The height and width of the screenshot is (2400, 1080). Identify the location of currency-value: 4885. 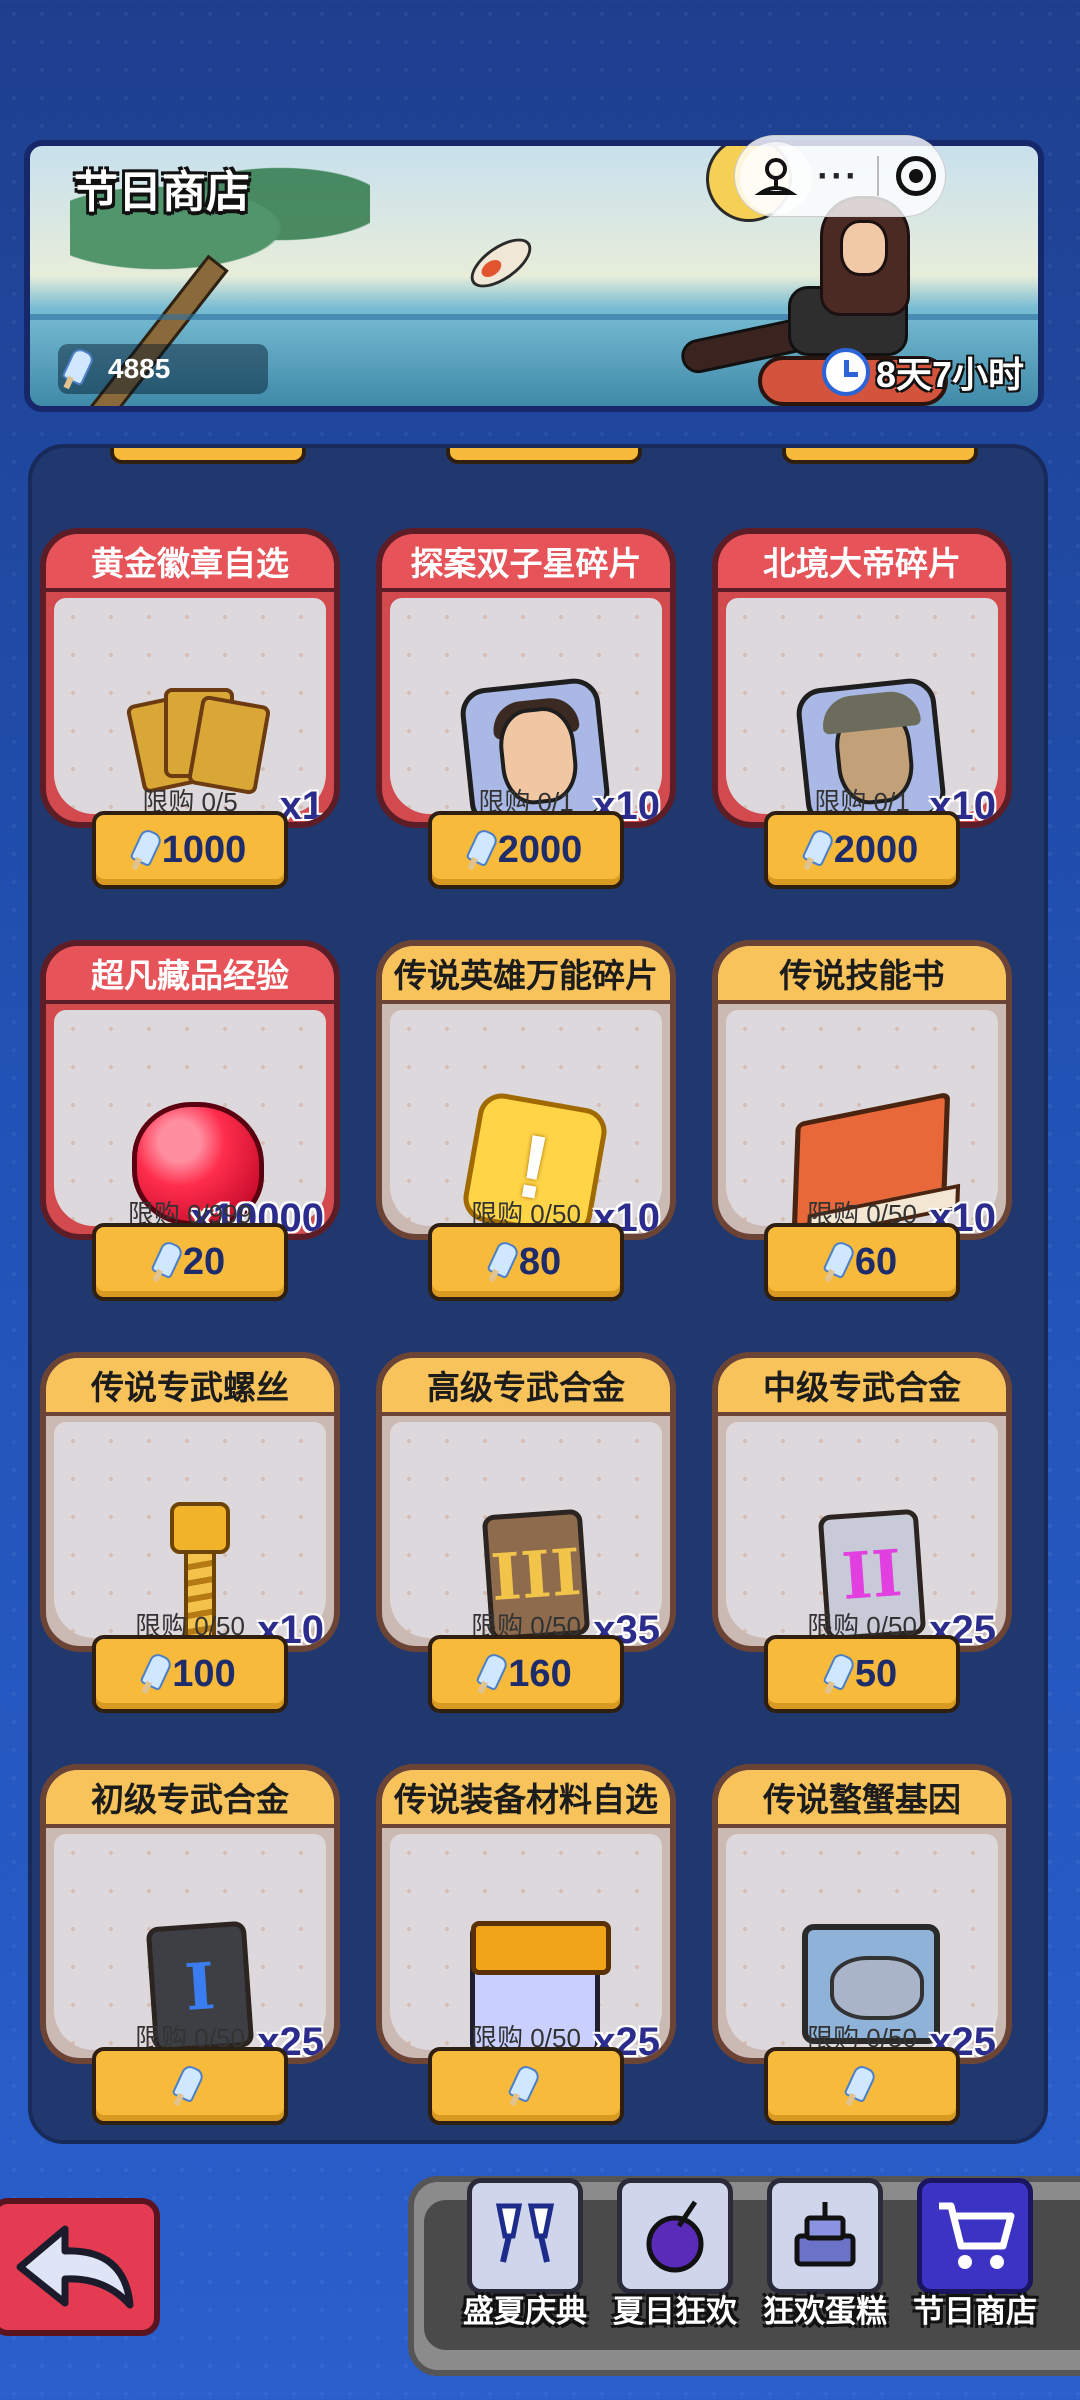
(139, 368).